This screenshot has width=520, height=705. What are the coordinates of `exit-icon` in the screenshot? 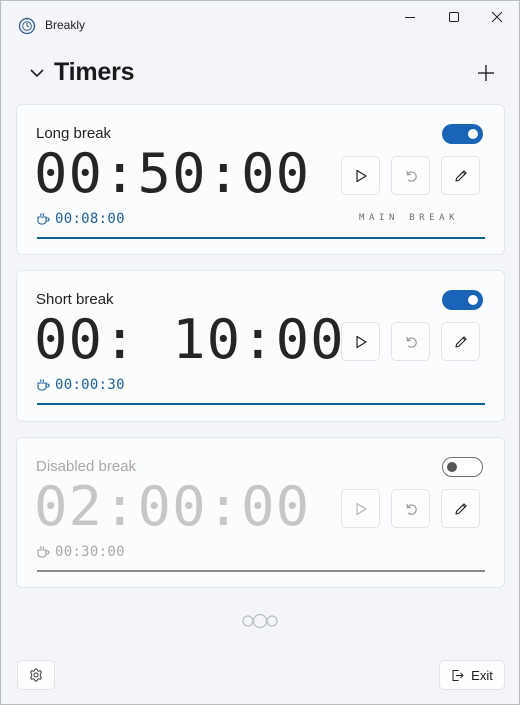 It's located at (458, 675).